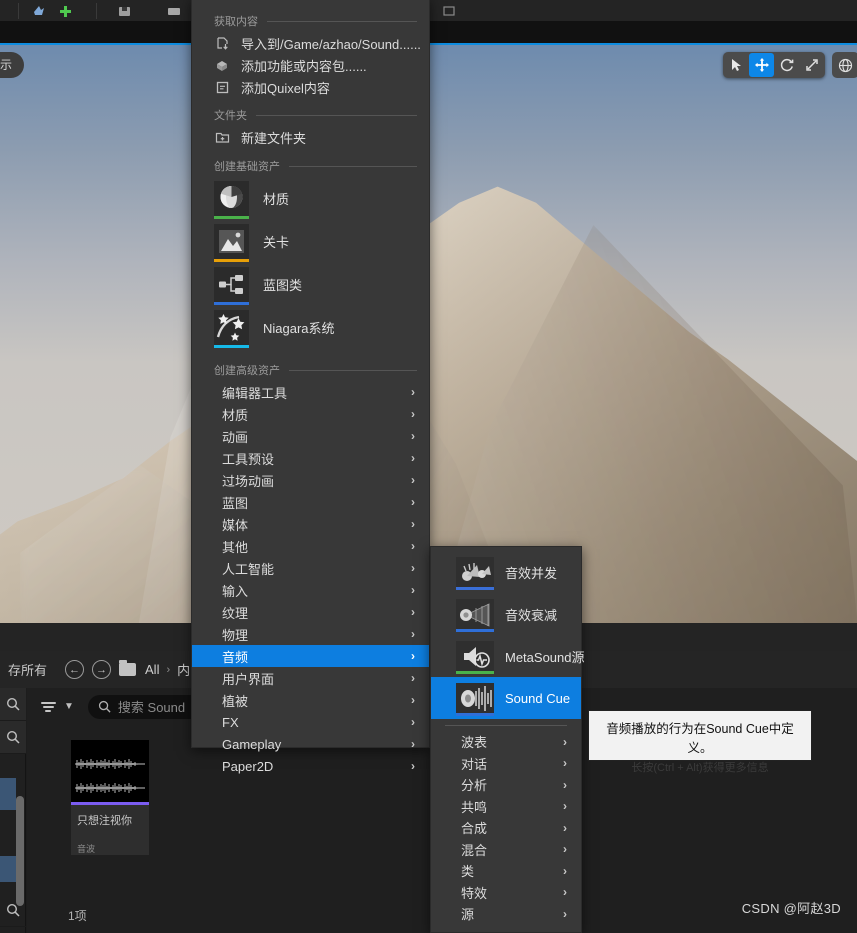 The height and width of the screenshot is (933, 857). Describe the element at coordinates (508, 656) in the screenshot. I see `submenu-item-metasound-source: MetaSound源` at that location.